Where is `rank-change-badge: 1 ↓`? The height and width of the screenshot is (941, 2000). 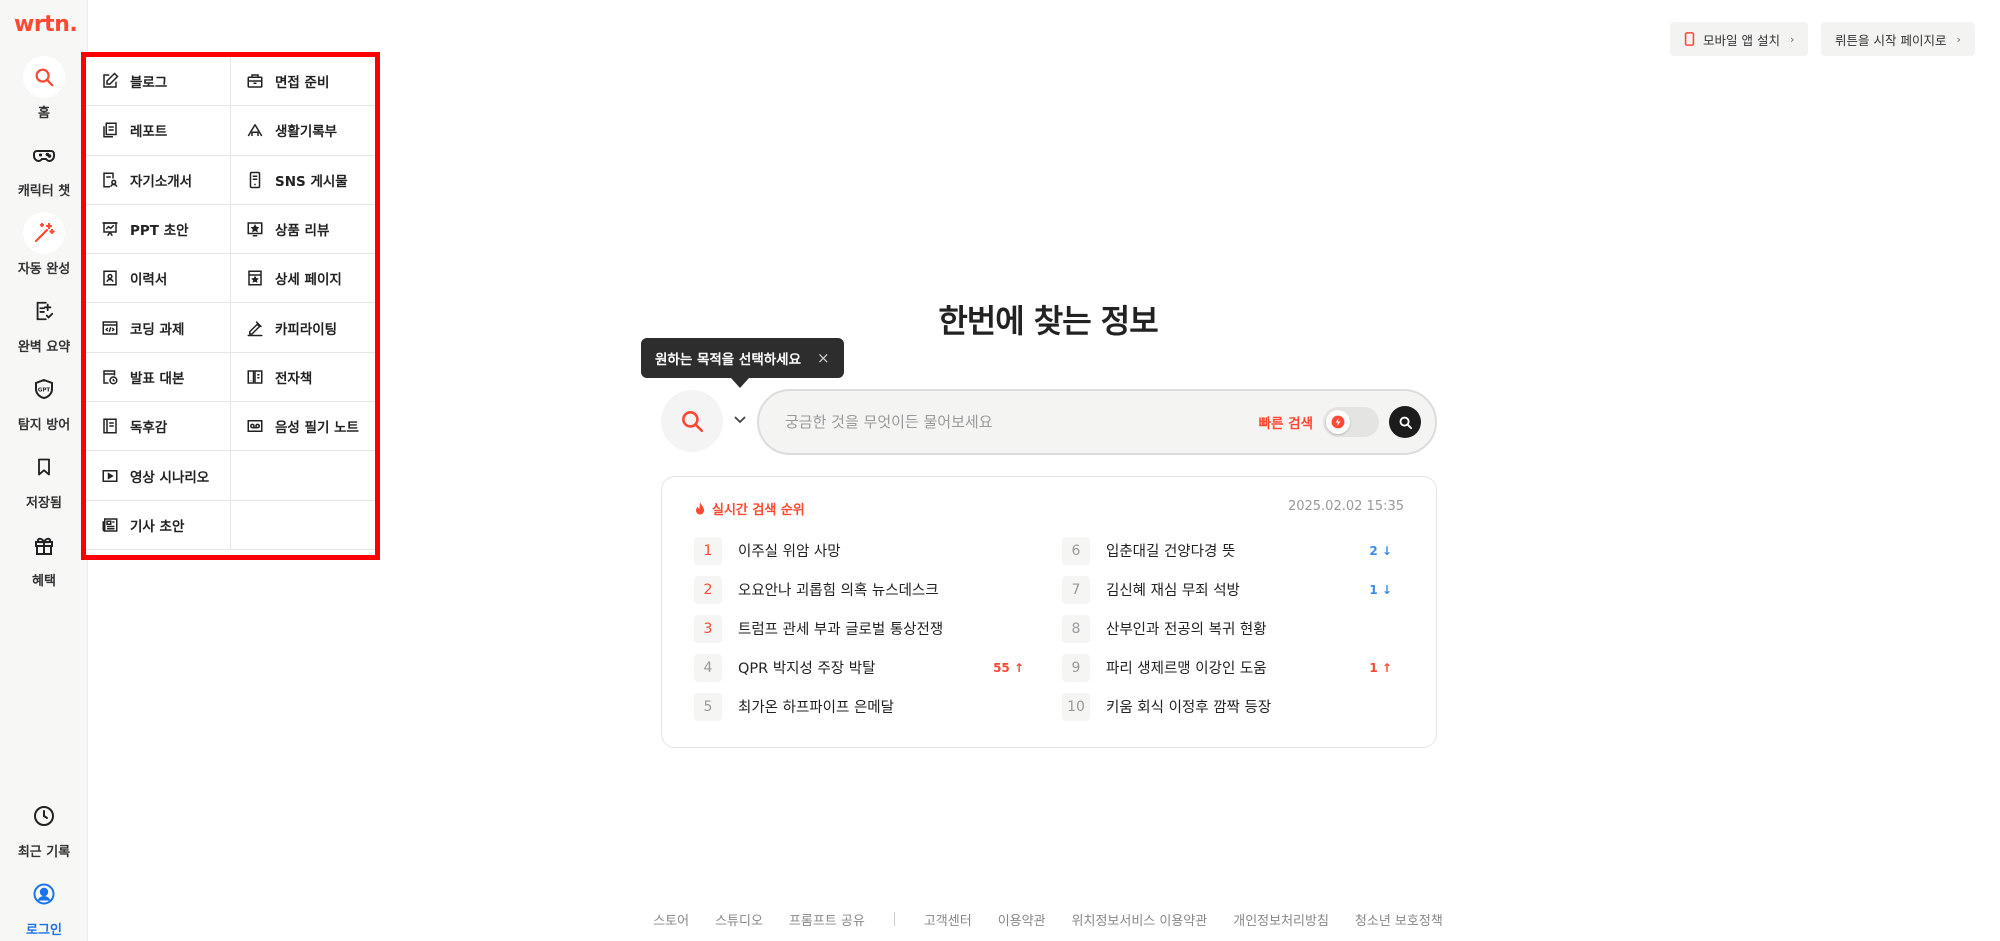
rank-change-badge: 1 ↓ is located at coordinates (1380, 589).